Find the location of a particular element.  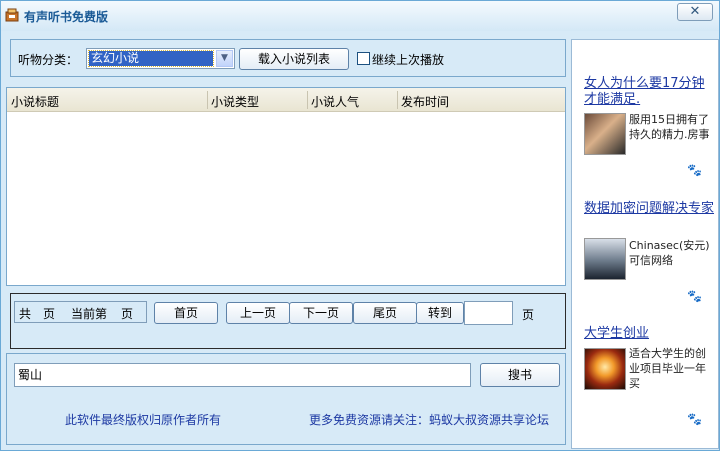

forum-link: 更多免费资源请关注：蚂蚁大叔资源共享论坛 is located at coordinates (429, 419).